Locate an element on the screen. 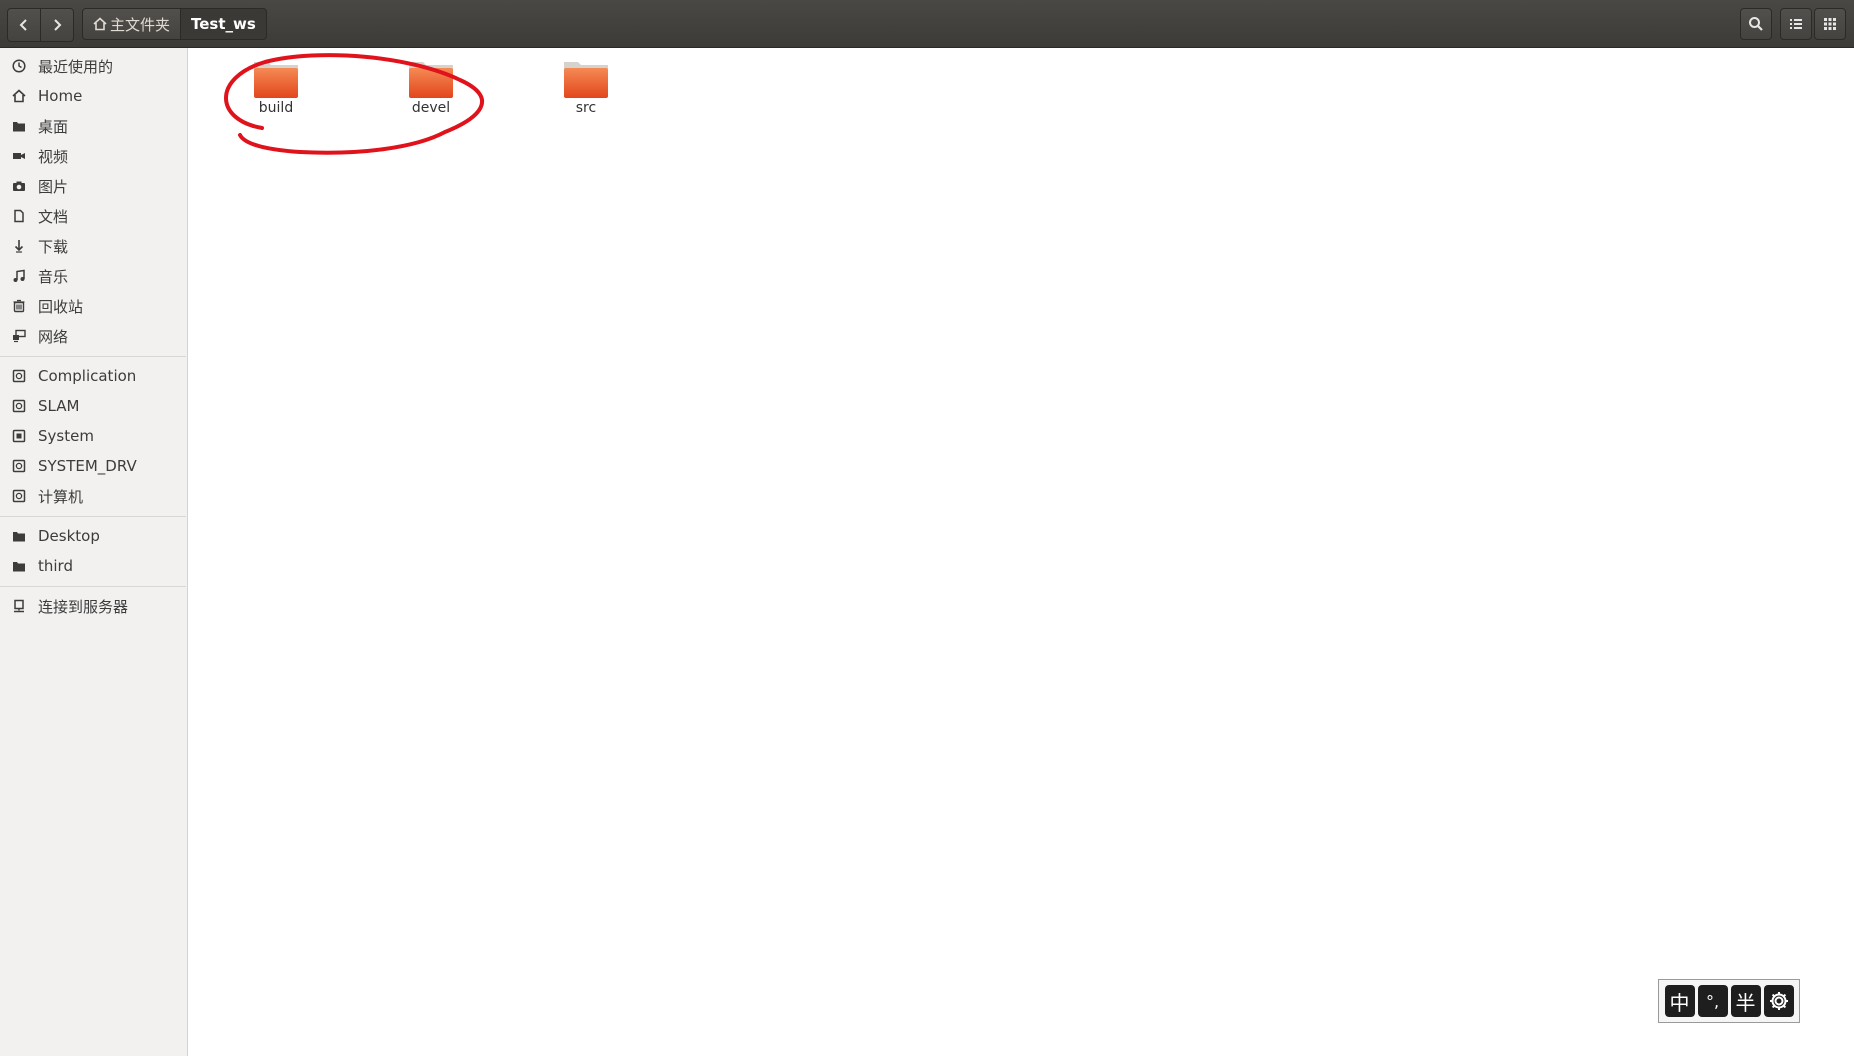 This screenshot has width=1854, height=1056. list-view-button is located at coordinates (1796, 24).